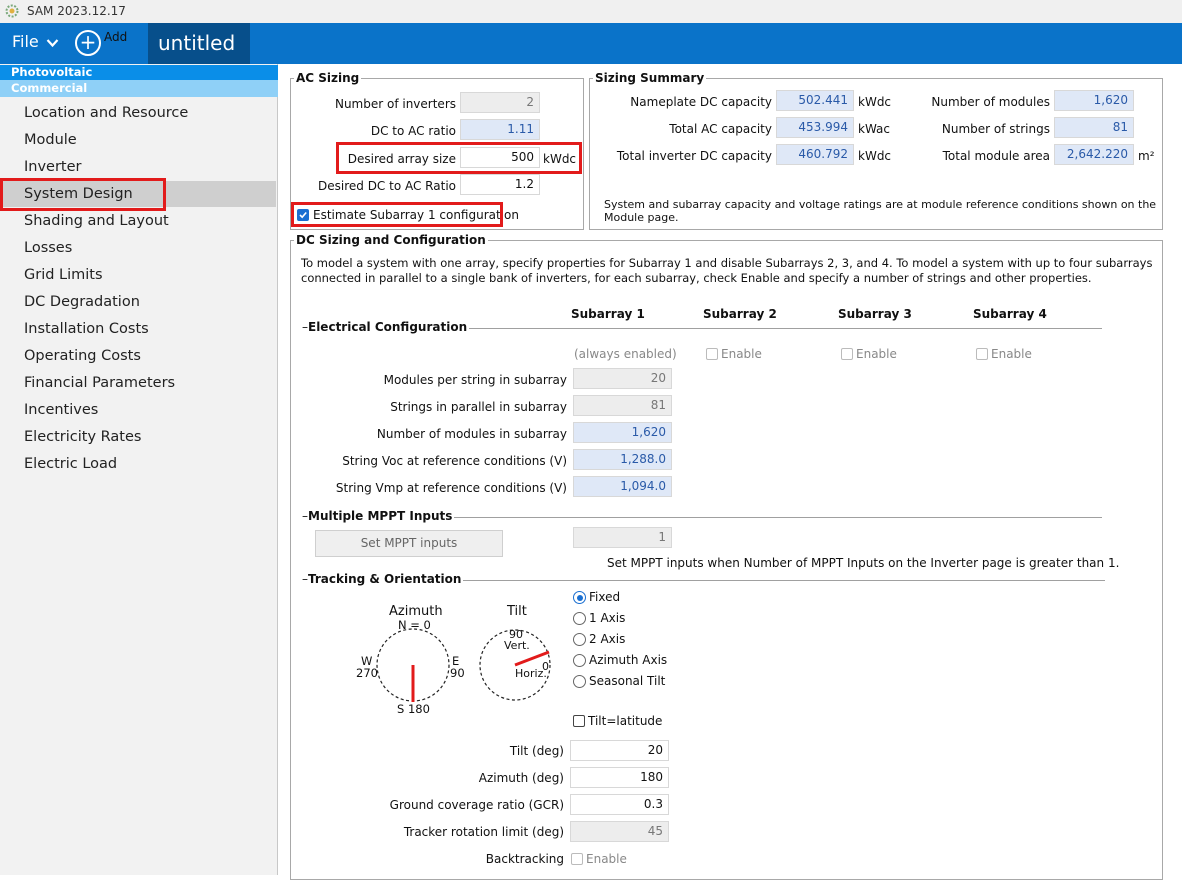 This screenshot has width=1182, height=880. Describe the element at coordinates (138, 464) in the screenshot. I see `sidebar-item-electric-load: Electric Load` at that location.